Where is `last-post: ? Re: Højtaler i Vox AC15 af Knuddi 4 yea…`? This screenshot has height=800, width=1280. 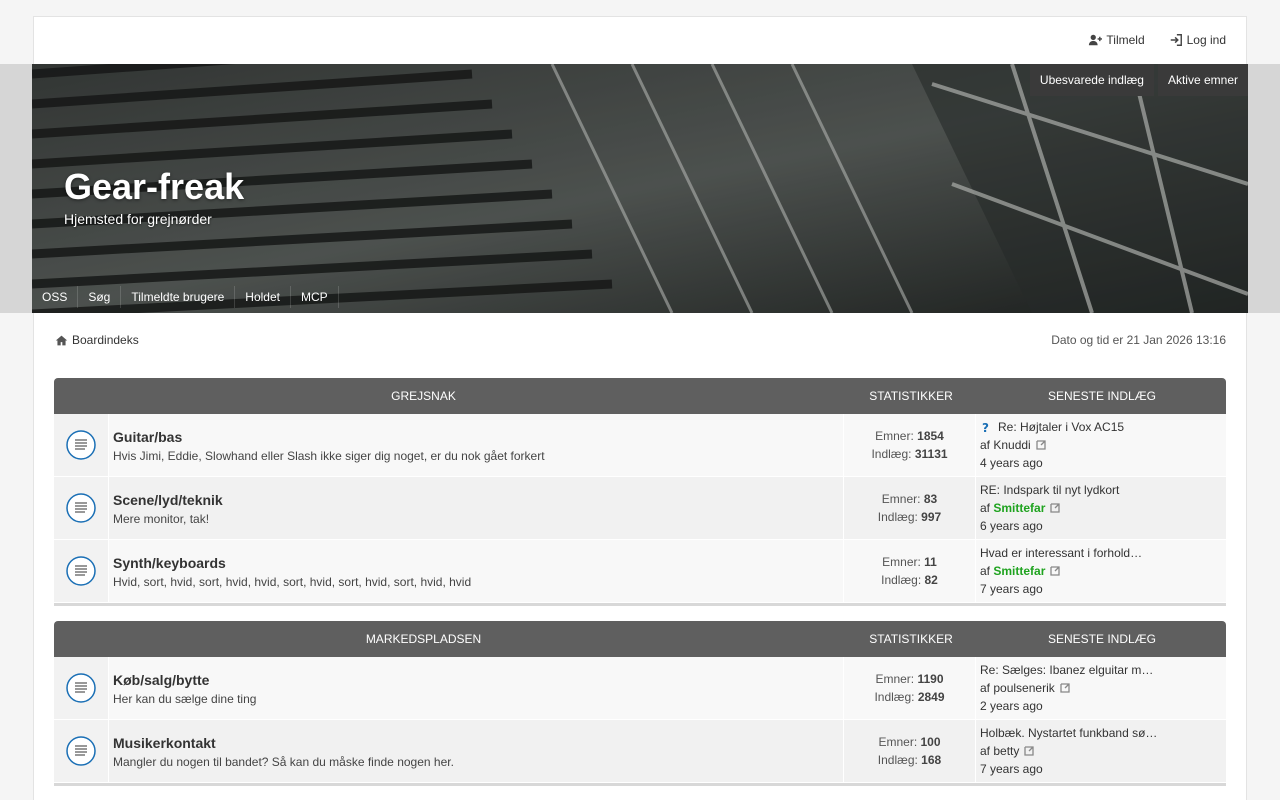 last-post: ? Re: Højtaler i Vox AC15 af Knuddi 4 yea… is located at coordinates (1101, 445).